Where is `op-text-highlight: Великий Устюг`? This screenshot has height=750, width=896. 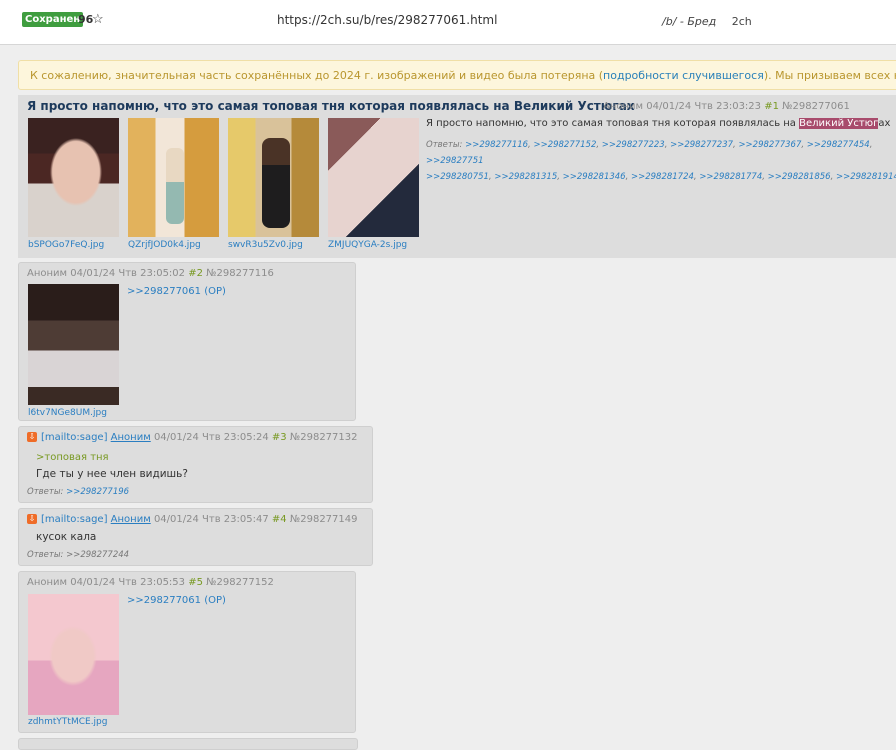
op-text-highlight: Великий Устюг is located at coordinates (839, 123).